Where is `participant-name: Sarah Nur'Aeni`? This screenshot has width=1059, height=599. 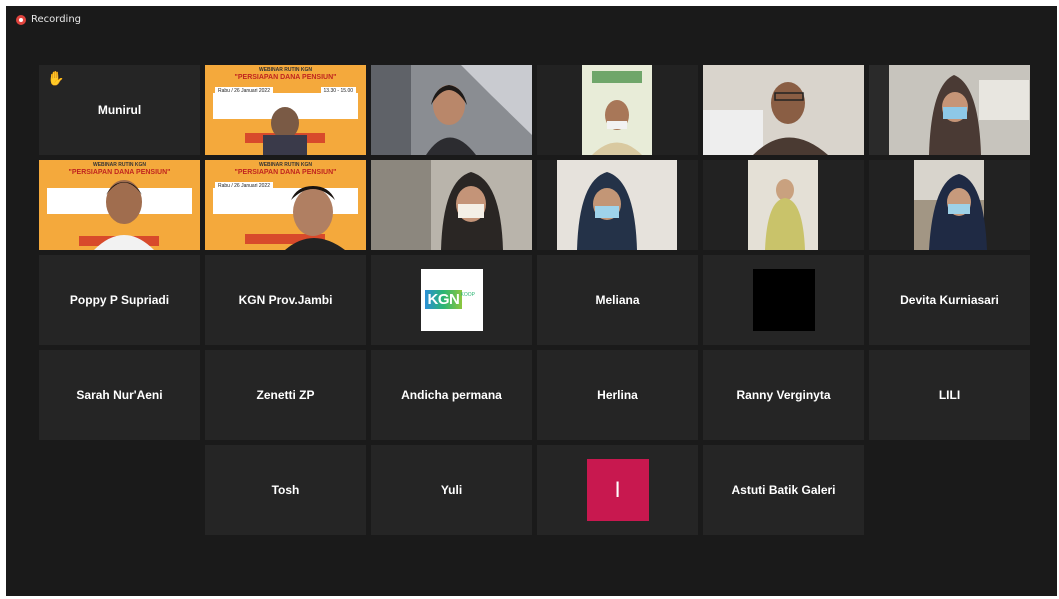
participant-name: Sarah Nur'Aeni is located at coordinates (119, 395).